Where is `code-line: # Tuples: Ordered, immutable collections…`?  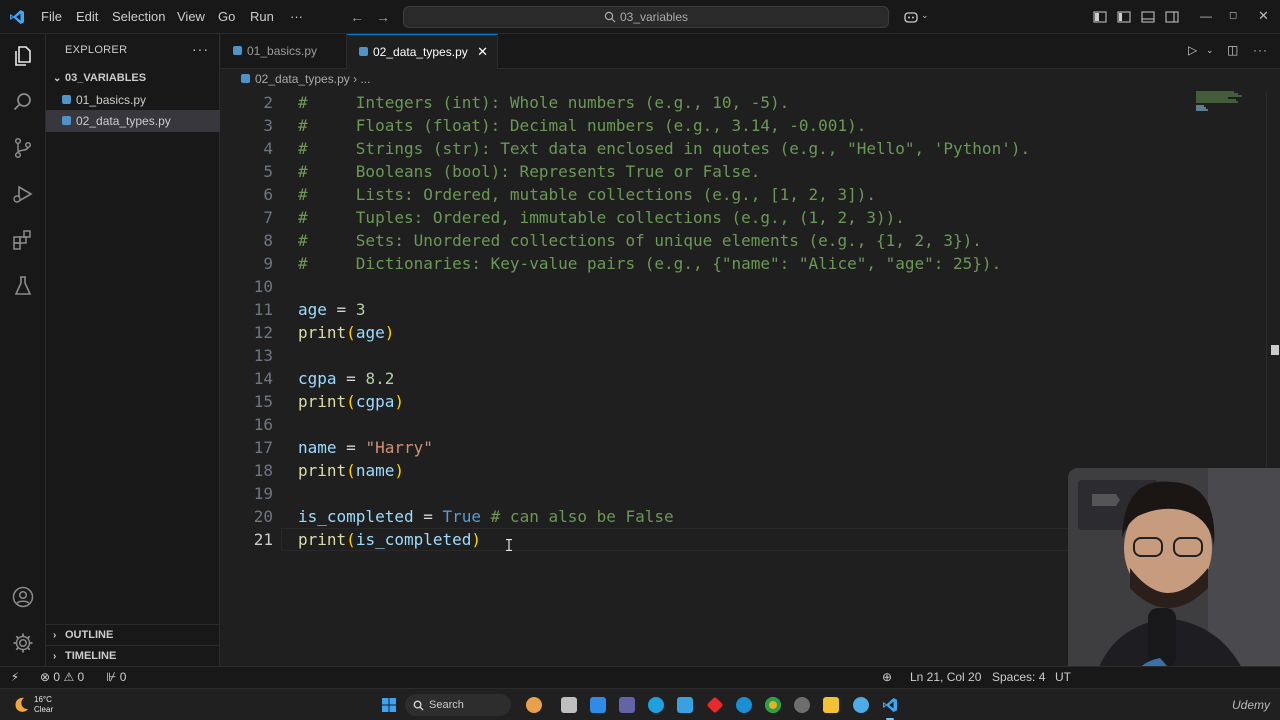 code-line: # Tuples: Ordered, immutable collections… is located at coordinates (601, 217).